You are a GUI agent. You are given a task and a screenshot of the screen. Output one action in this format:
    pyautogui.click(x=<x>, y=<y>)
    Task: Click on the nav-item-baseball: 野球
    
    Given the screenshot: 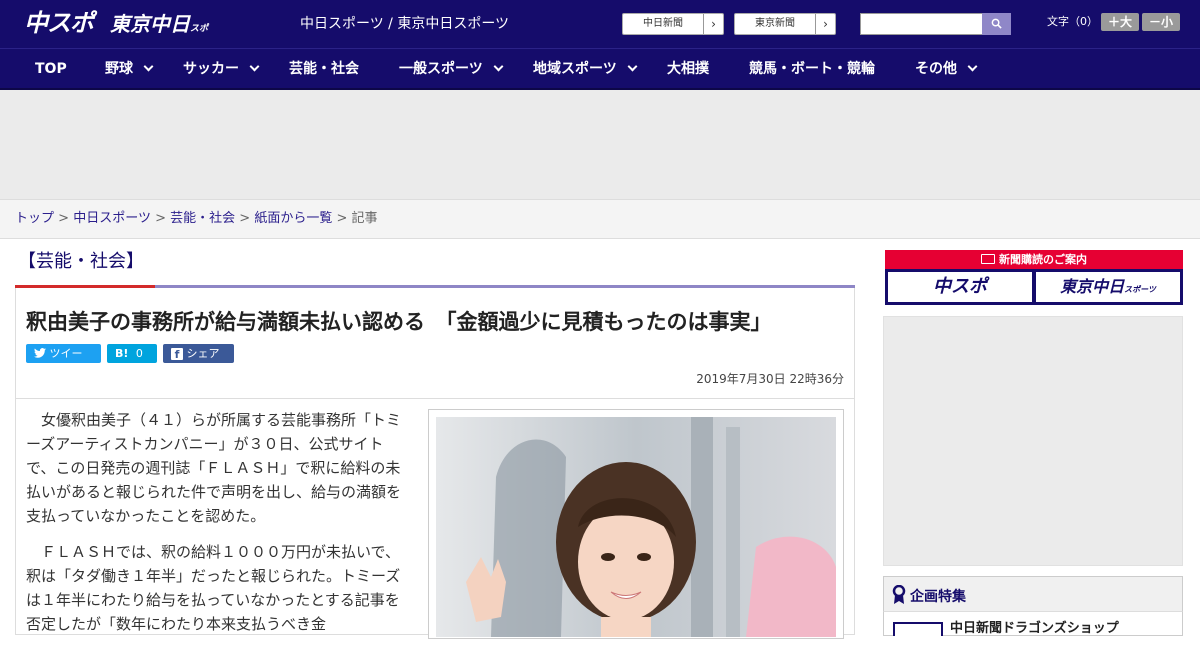 What is the action you would take?
    pyautogui.click(x=129, y=69)
    